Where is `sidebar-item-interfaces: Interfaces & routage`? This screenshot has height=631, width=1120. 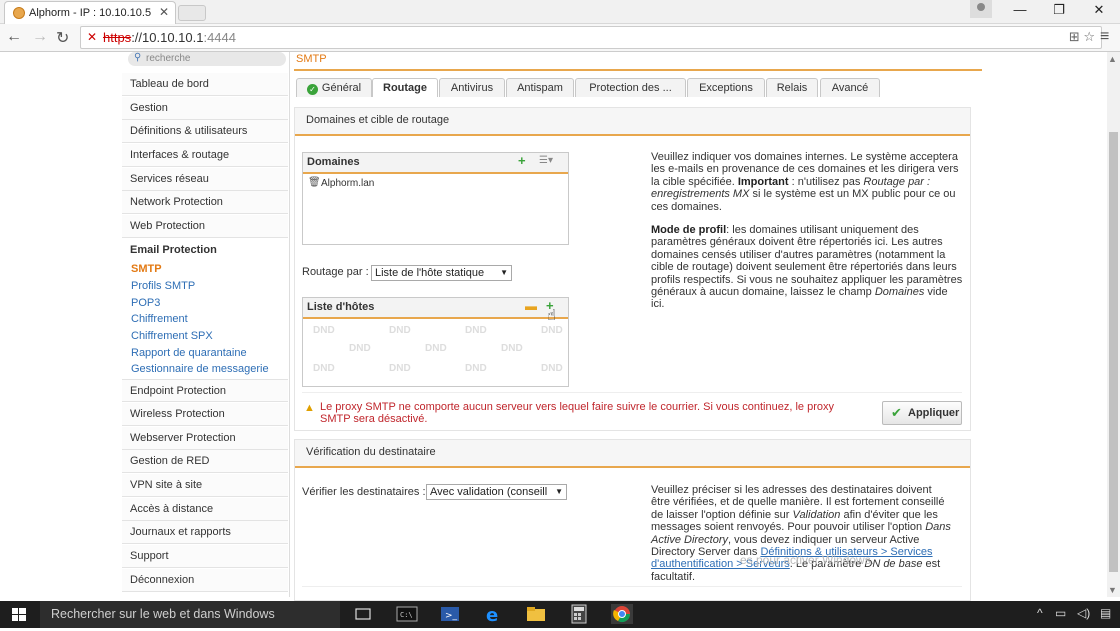 sidebar-item-interfaces: Interfaces & routage is located at coordinates (205, 155).